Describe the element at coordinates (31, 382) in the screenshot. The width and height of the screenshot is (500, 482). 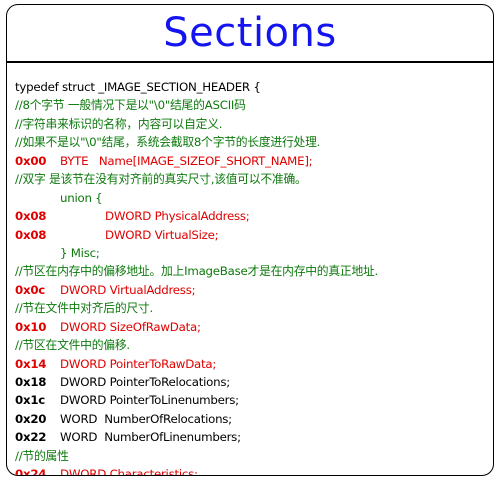
I see `field-offset: 0x18` at that location.